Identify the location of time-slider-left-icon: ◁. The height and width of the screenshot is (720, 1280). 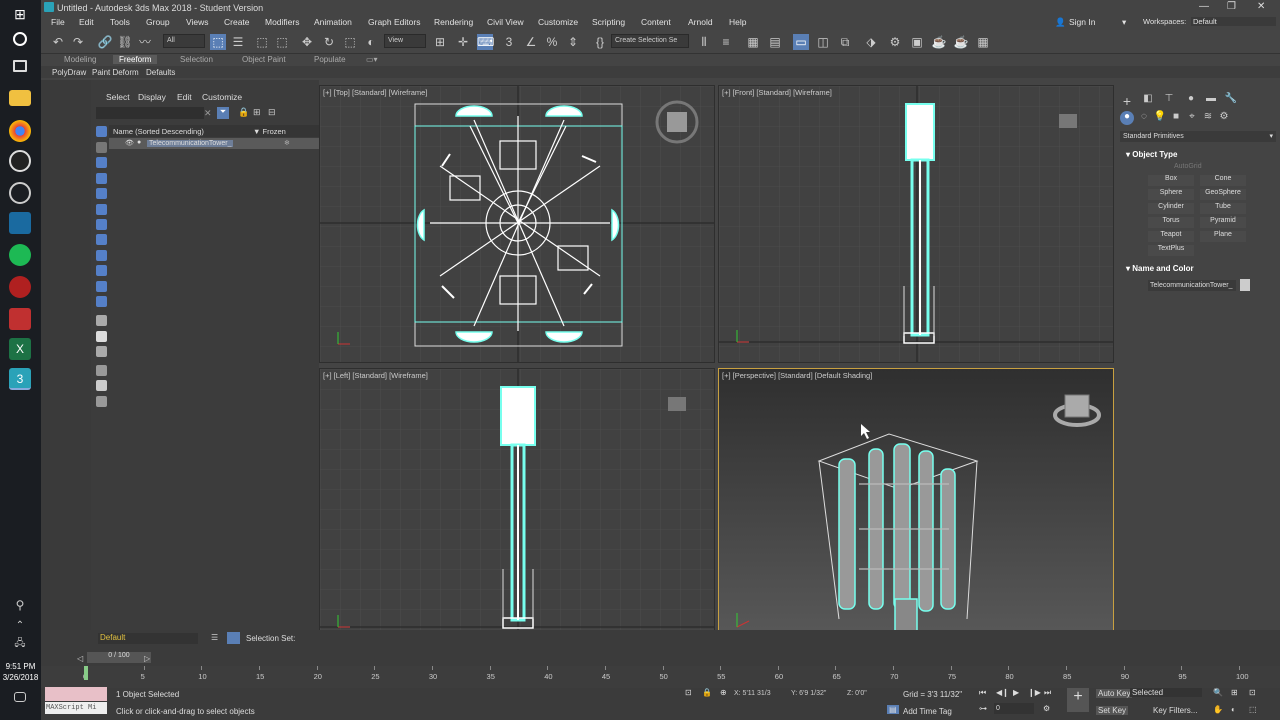
(80, 658).